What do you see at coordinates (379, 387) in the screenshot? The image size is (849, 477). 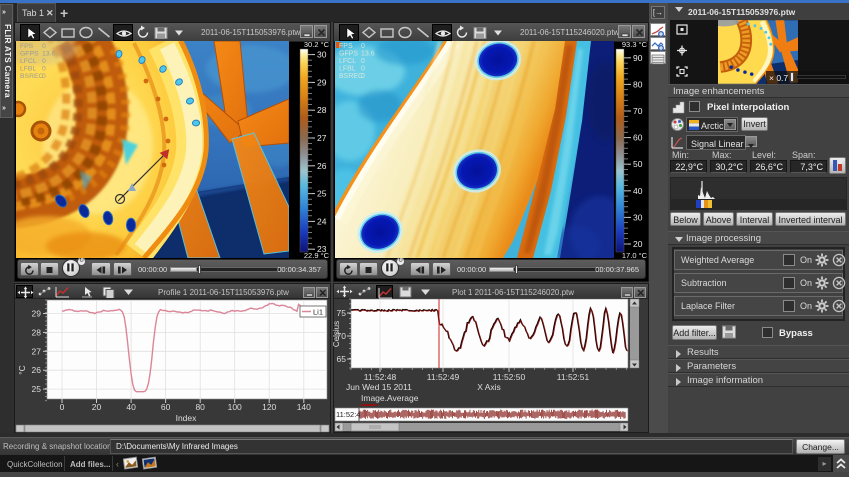 I see `svg-text: Jun Wed 15 2011` at bounding box center [379, 387].